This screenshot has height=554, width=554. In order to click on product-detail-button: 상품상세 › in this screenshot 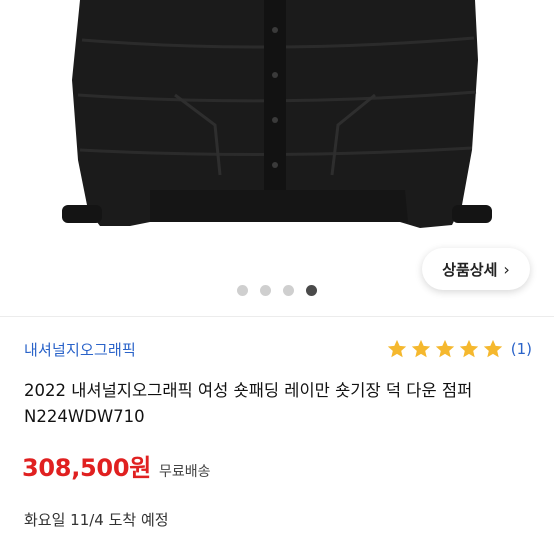, I will do `click(476, 269)`.